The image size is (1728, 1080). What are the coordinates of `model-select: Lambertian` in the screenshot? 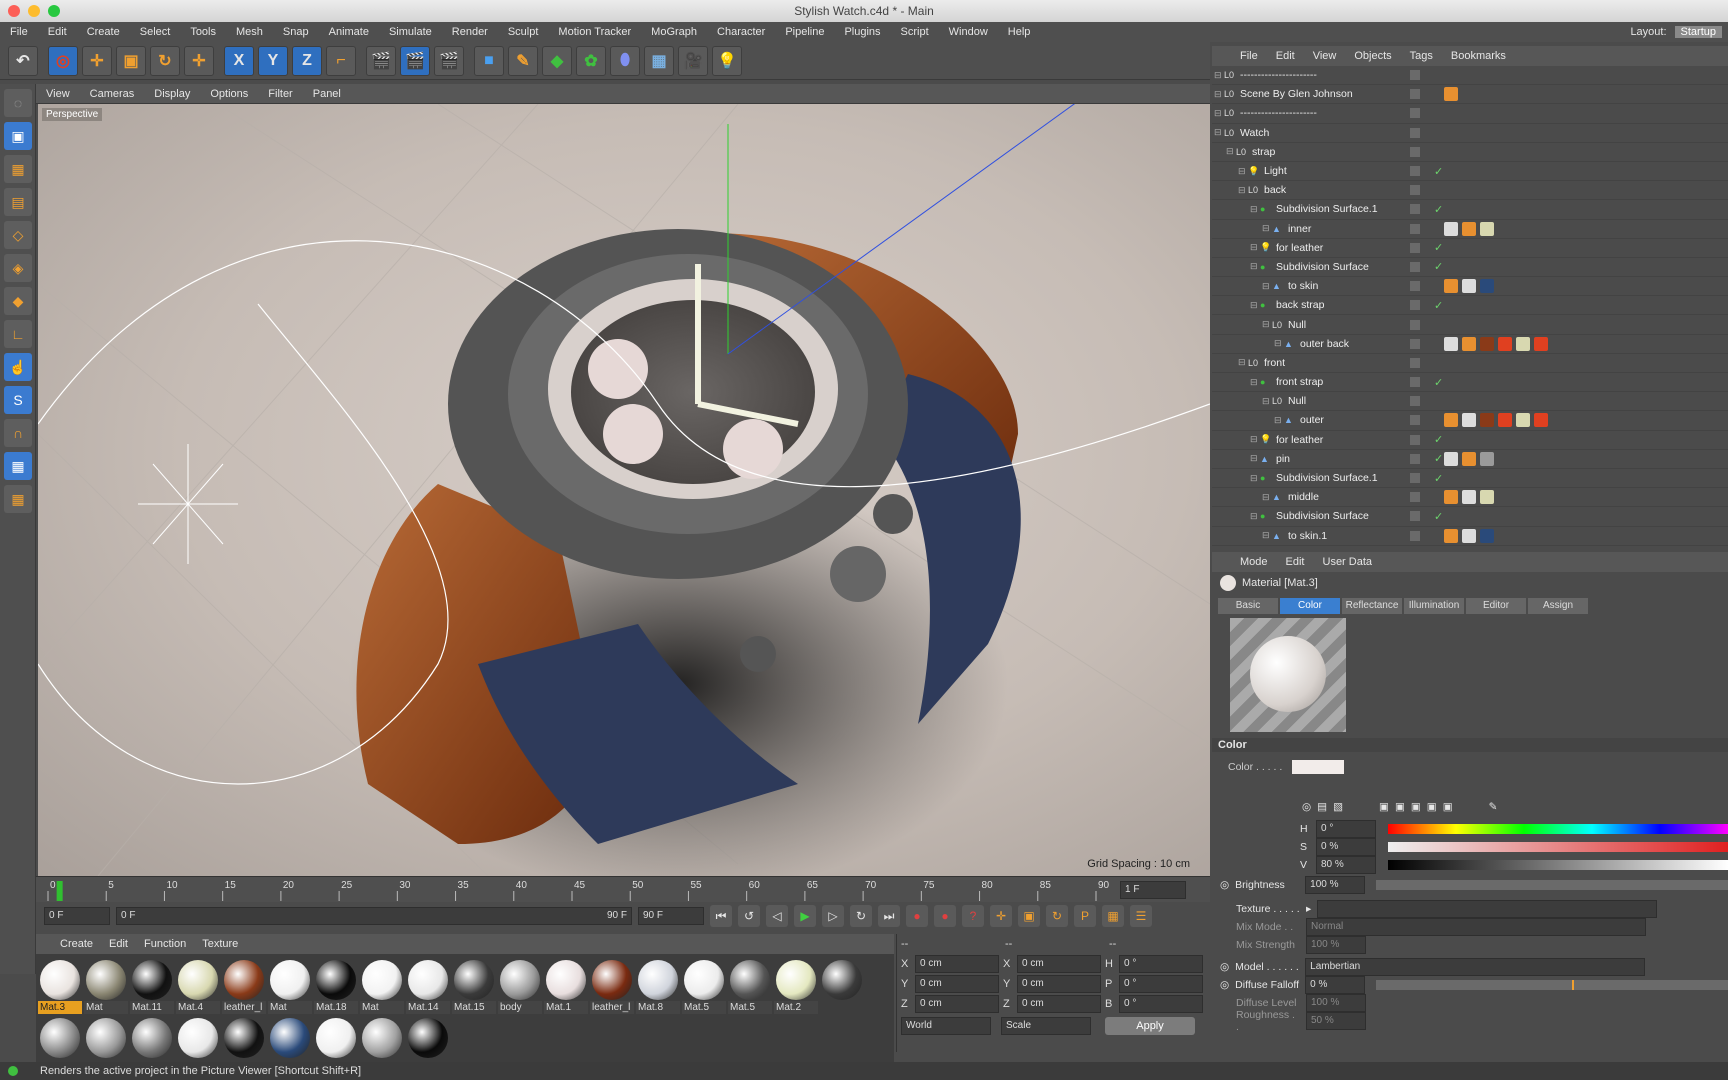 It's located at (1475, 967).